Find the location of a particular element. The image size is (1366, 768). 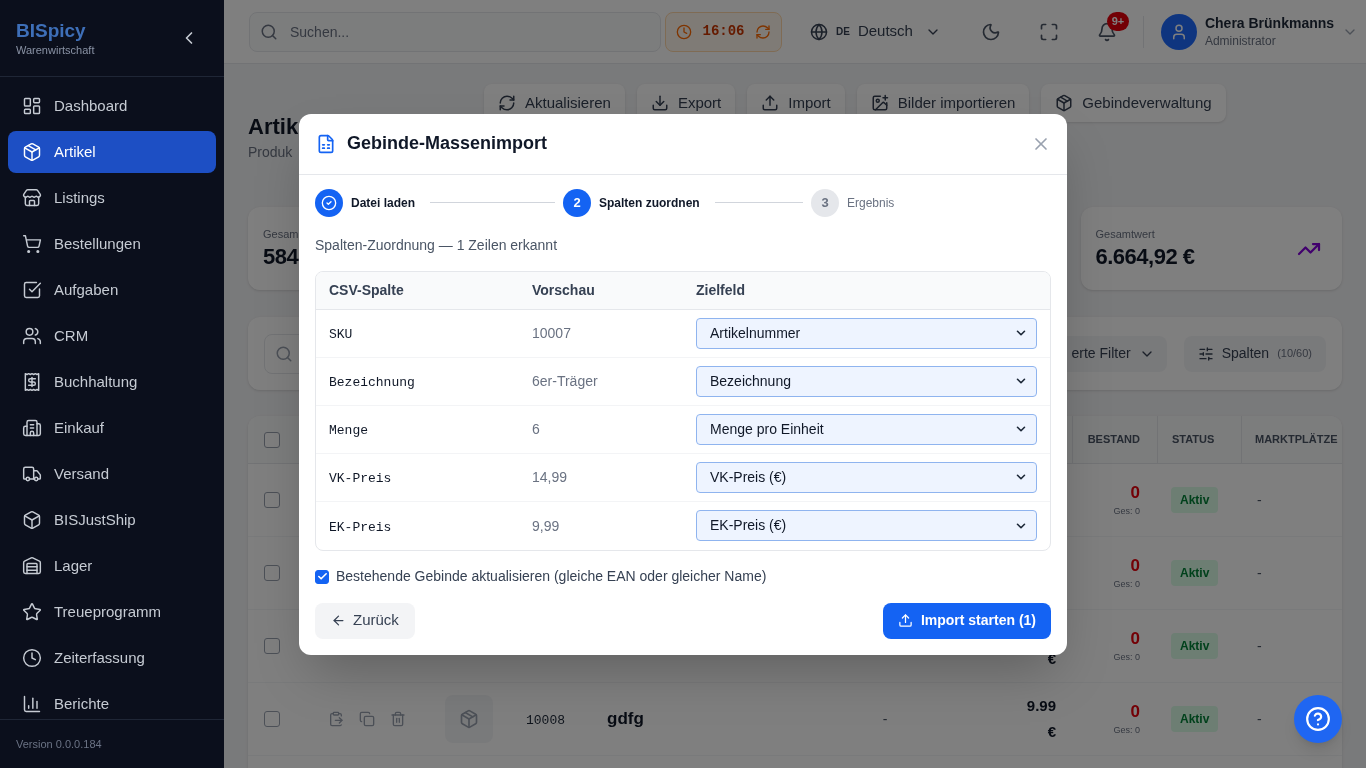

sidebar-item: Bestellungen is located at coordinates (112, 244).